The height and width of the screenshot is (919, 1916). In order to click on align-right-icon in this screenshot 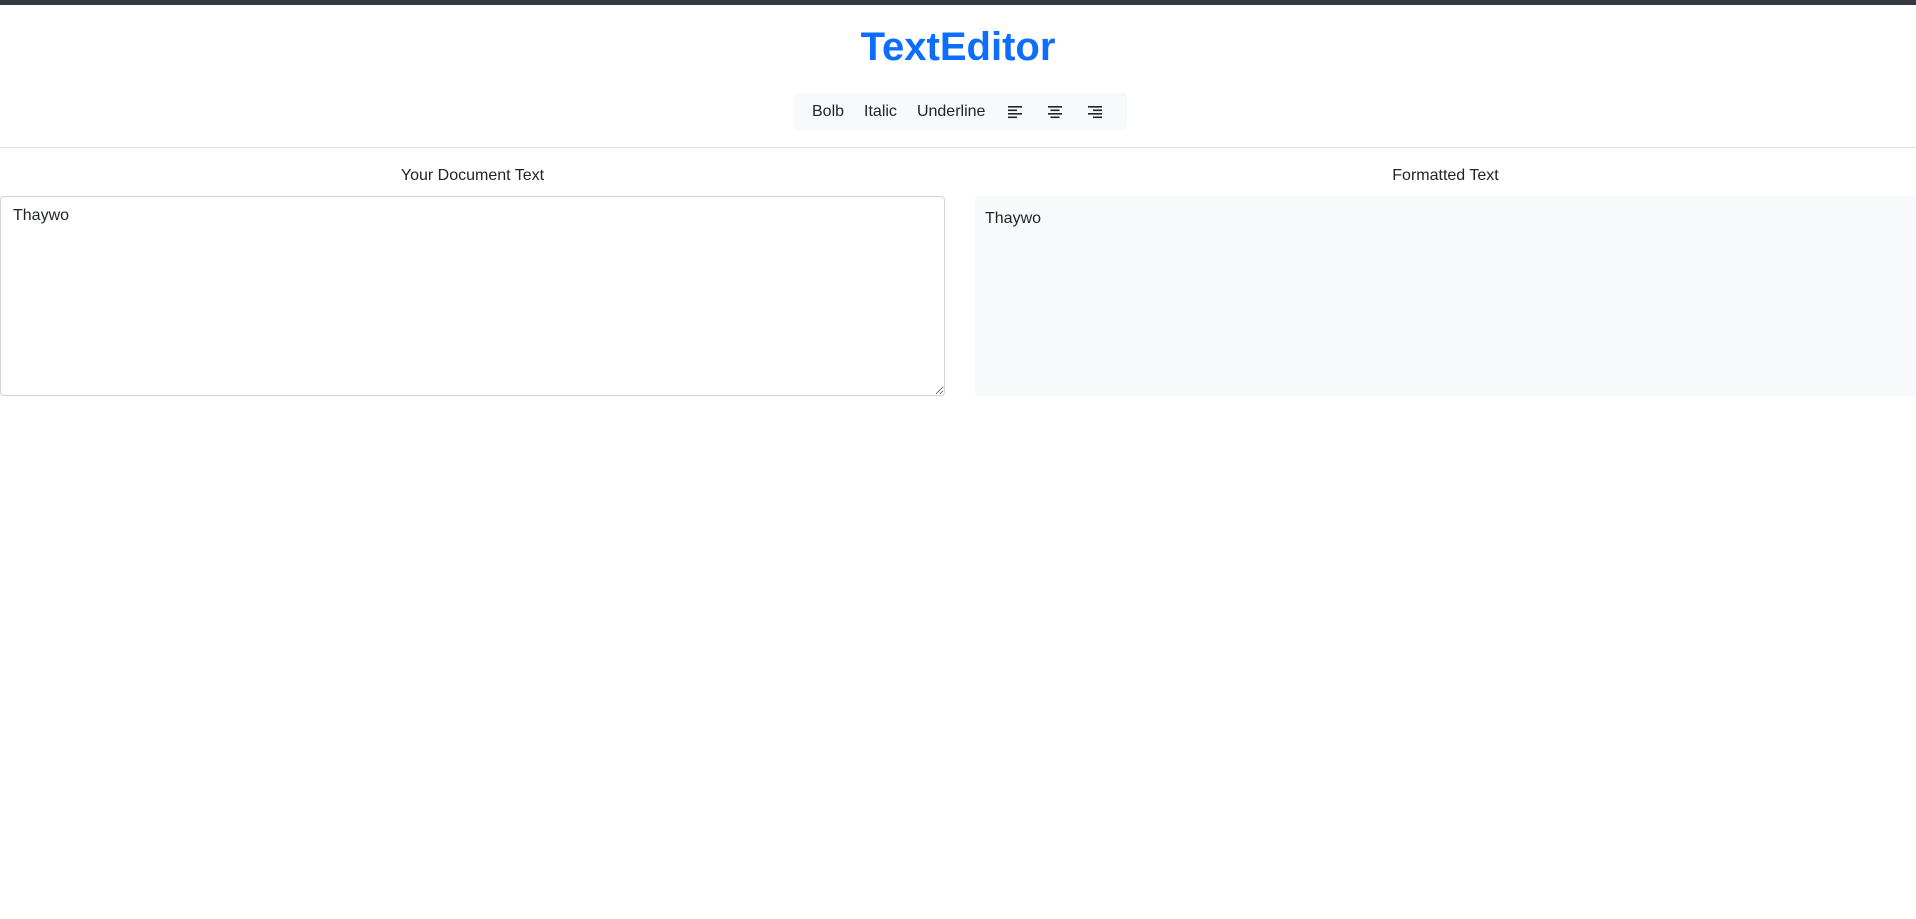, I will do `click(1095, 111)`.